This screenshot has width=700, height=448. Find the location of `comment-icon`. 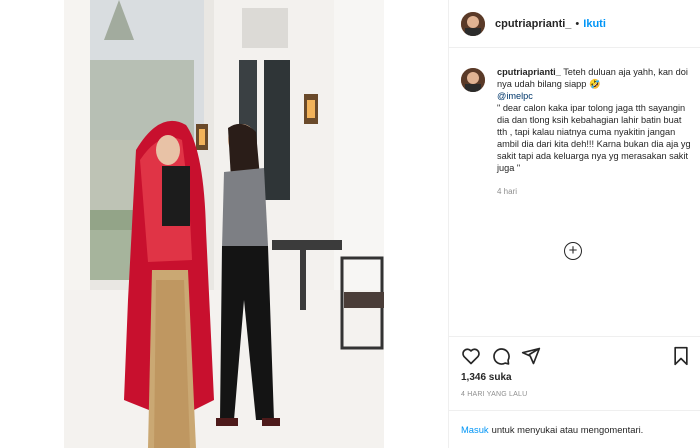

comment-icon is located at coordinates (501, 356).